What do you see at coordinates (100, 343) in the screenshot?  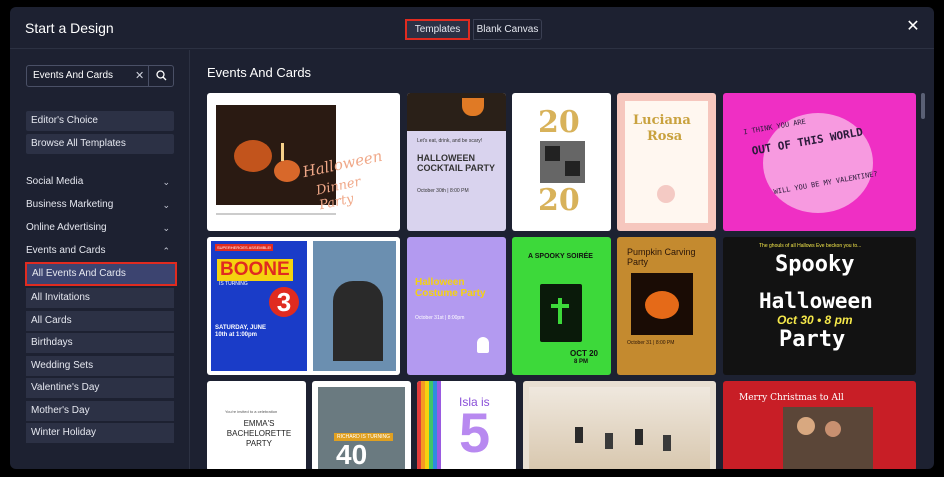 I see `sidebar-item-birthdays: Birthdays` at bounding box center [100, 343].